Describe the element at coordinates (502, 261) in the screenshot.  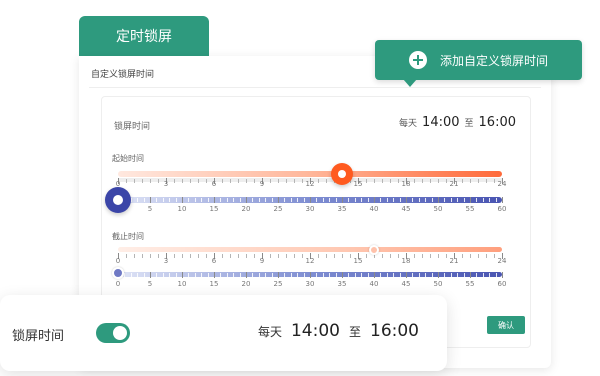
I see `tick-label: 24` at that location.